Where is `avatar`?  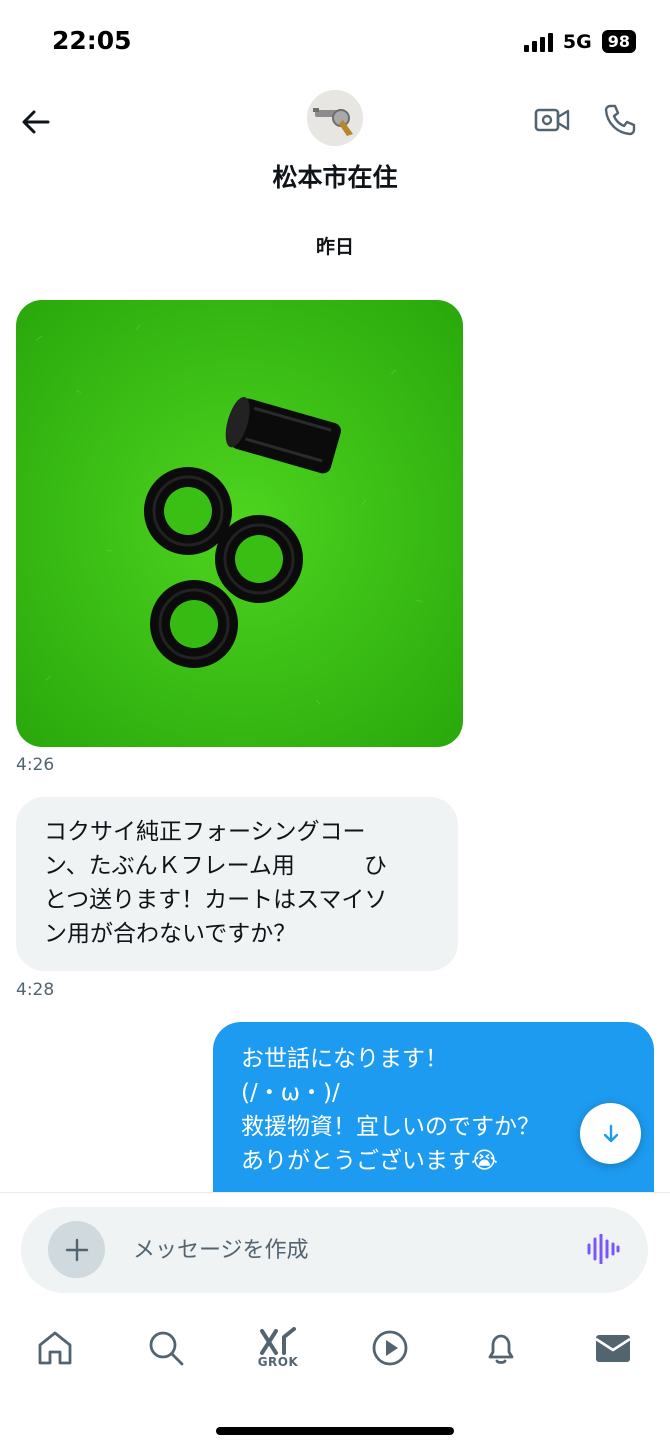
avatar is located at coordinates (335, 118).